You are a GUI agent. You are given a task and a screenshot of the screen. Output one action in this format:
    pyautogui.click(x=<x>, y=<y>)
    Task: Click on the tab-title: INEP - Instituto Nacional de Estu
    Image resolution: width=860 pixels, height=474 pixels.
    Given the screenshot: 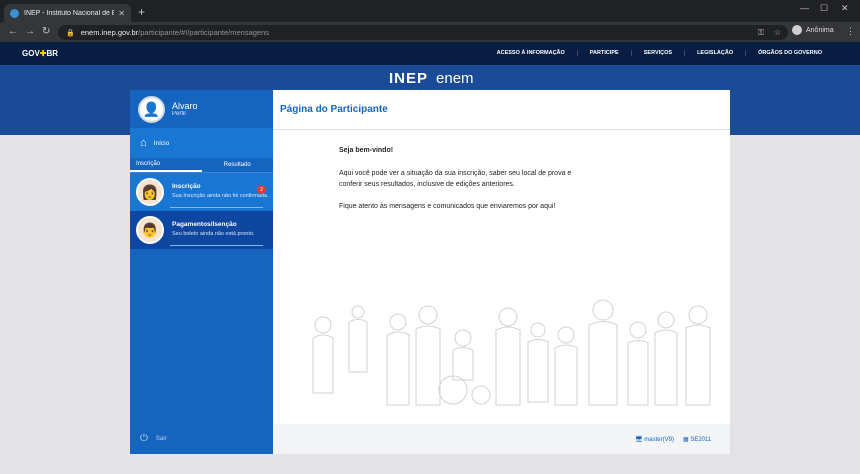 What is the action you would take?
    pyautogui.click(x=69, y=13)
    